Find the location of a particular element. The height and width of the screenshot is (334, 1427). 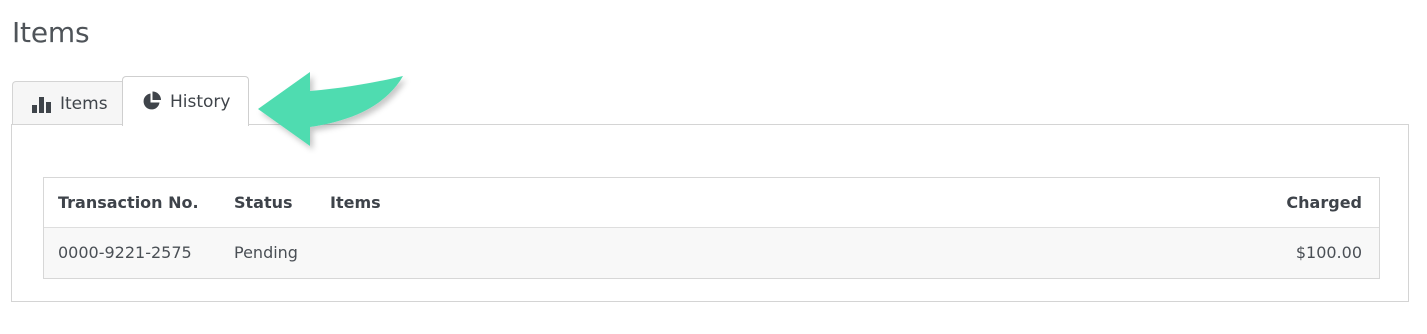

column-header-charged: Charged is located at coordinates (1324, 202).